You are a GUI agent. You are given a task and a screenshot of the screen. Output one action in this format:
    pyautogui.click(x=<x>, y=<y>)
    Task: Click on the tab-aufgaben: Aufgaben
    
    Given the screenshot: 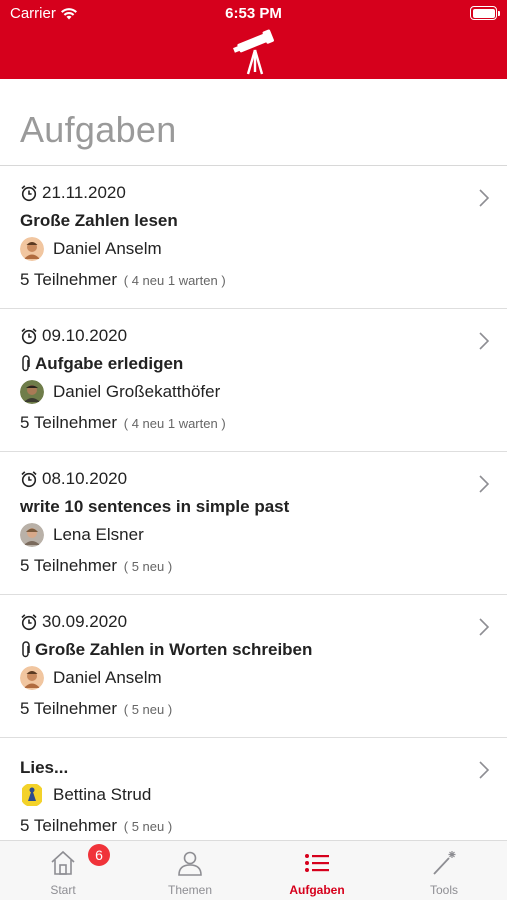 What is the action you would take?
    pyautogui.click(x=317, y=870)
    